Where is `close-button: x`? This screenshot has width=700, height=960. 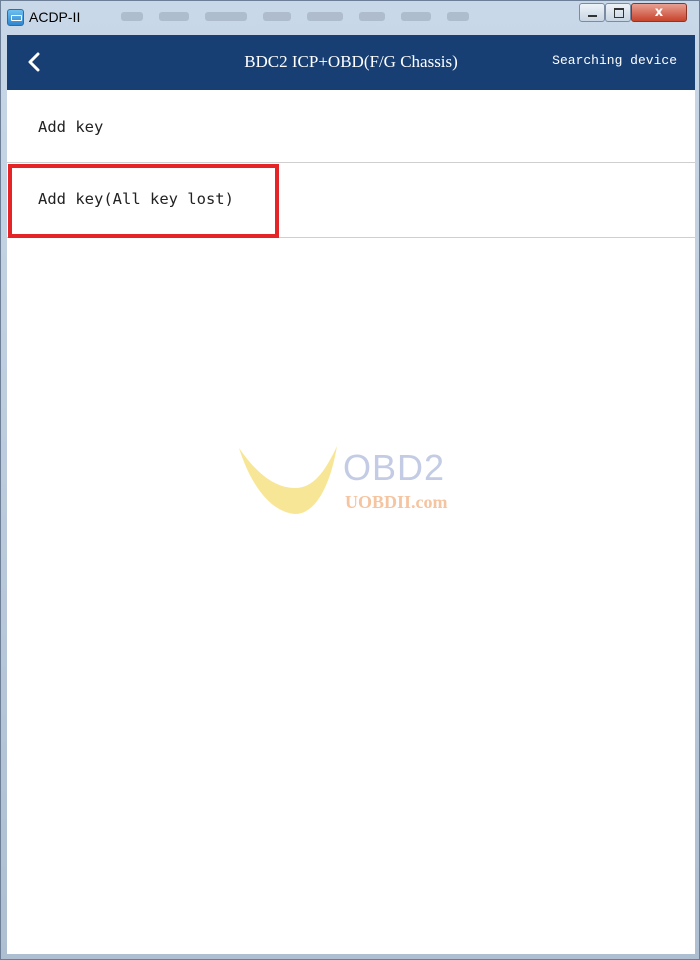 close-button: x is located at coordinates (659, 12).